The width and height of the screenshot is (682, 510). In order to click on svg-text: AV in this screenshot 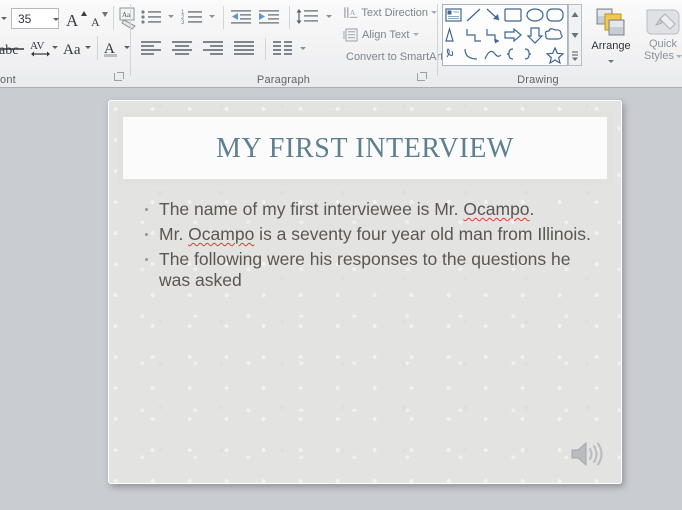, I will do `click(37, 46)`.